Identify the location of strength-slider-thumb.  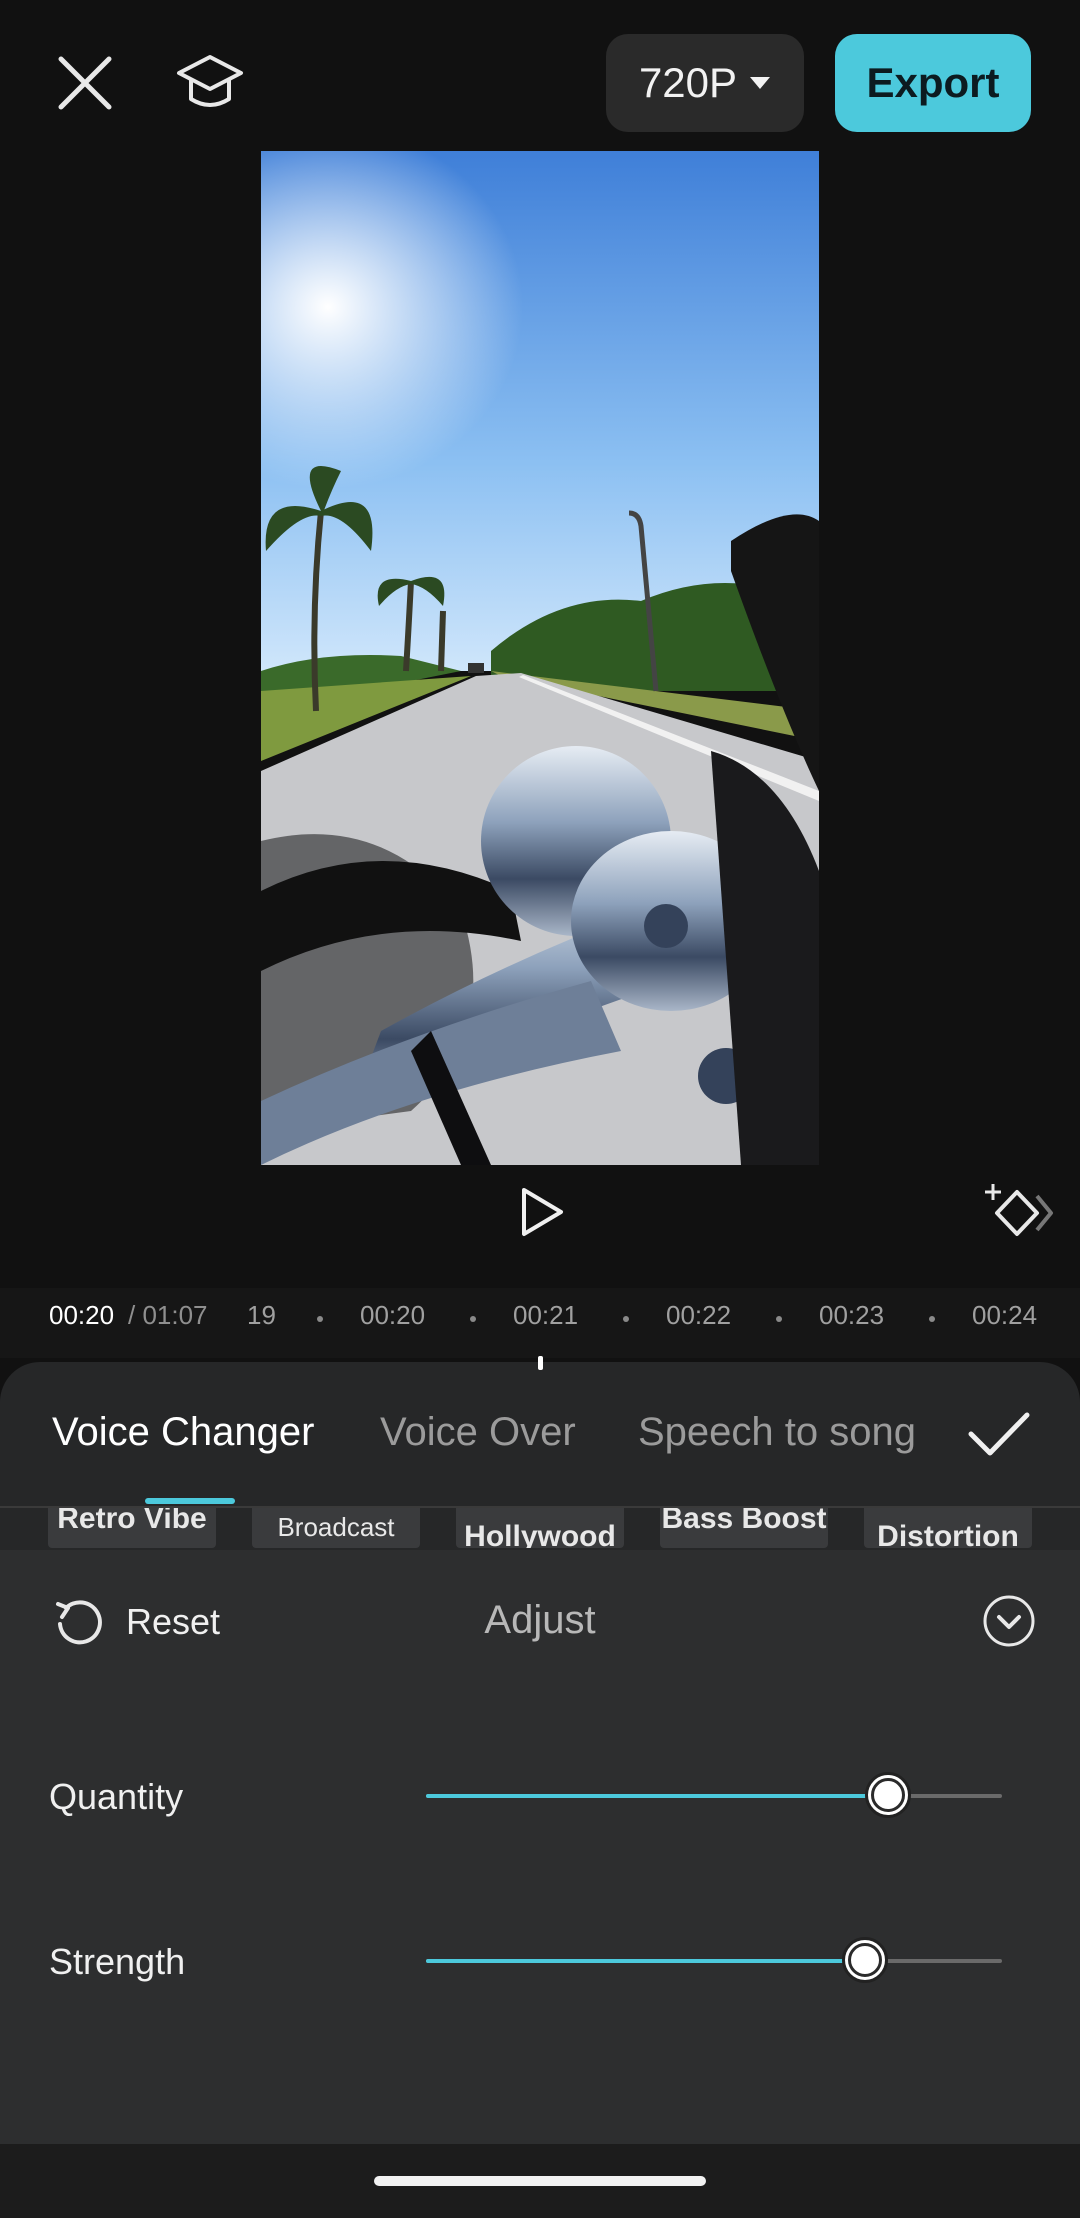
(864, 1960).